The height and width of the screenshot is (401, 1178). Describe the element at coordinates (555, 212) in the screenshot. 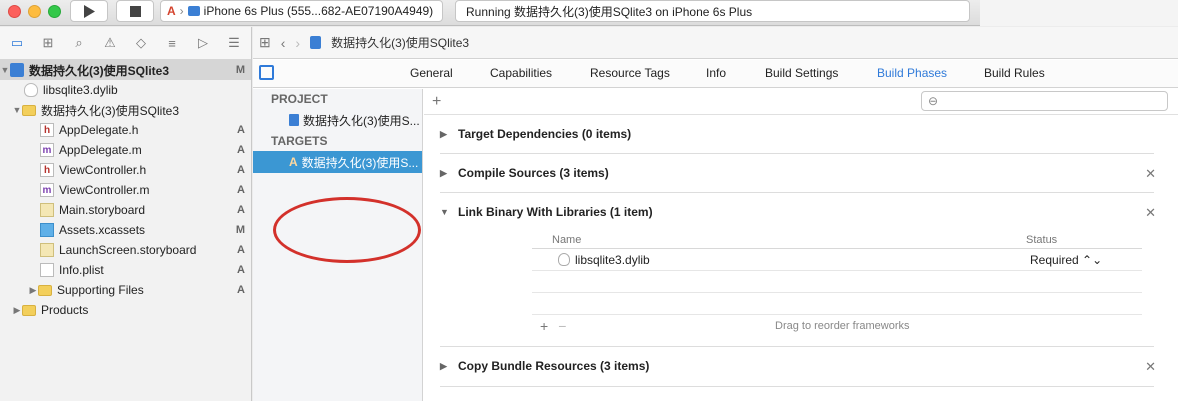

I see `phase-title: Link Binary With Libraries (1 item)` at that location.